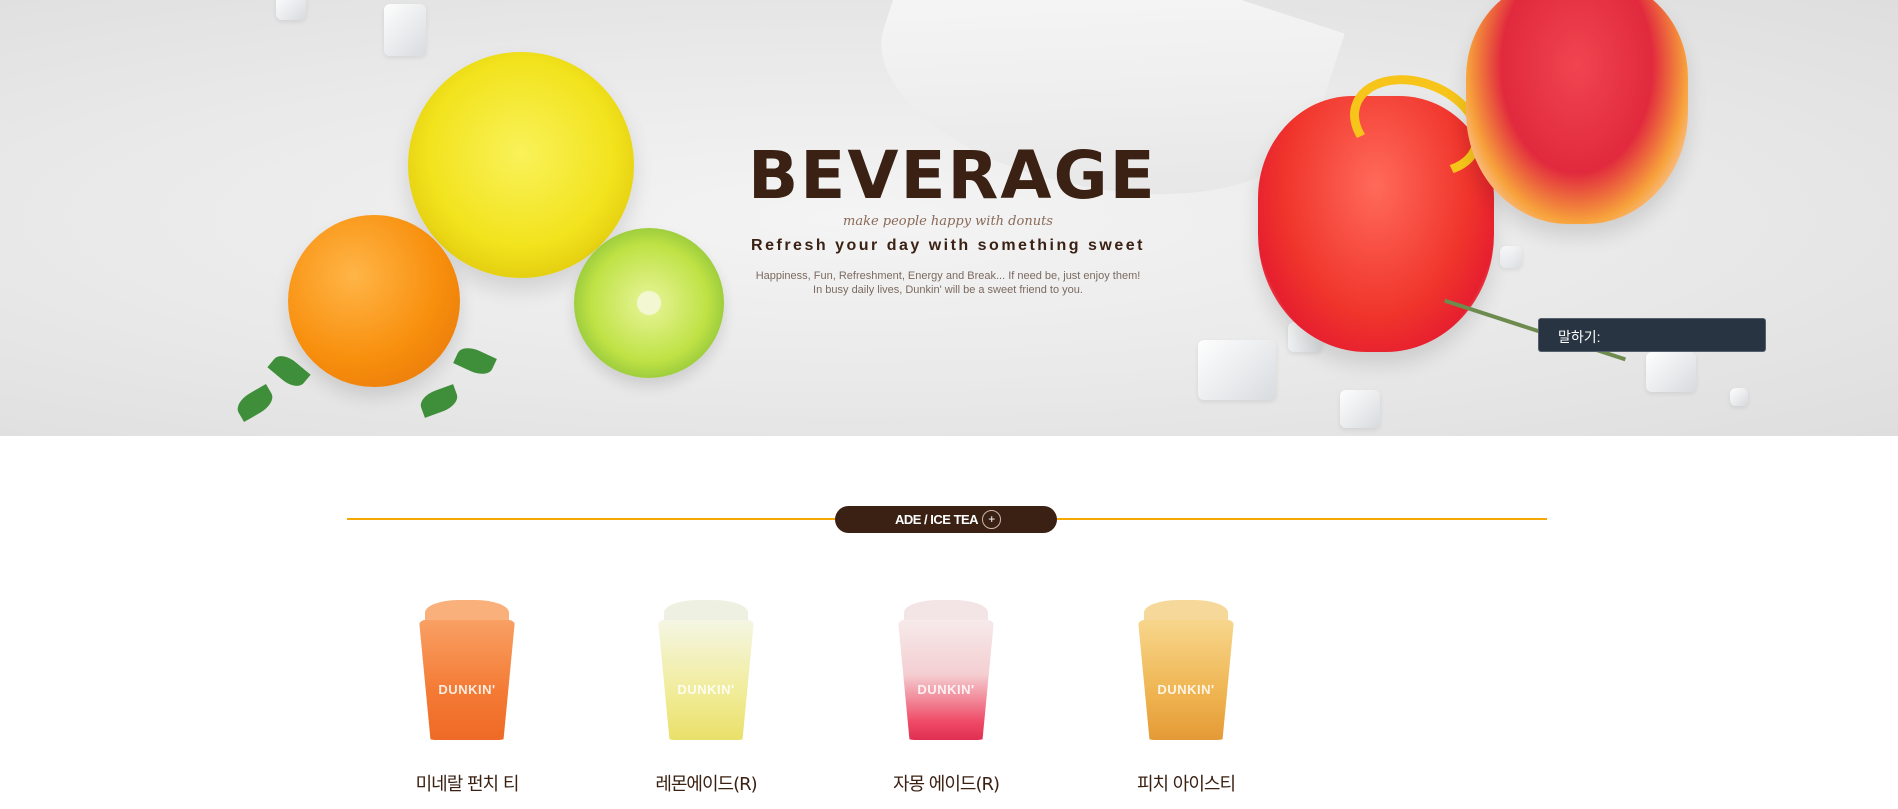 Image resolution: width=1898 pixels, height=809 pixels. What do you see at coordinates (948, 221) in the screenshot?
I see `hero-script-tagline: make people happy with donuts` at bounding box center [948, 221].